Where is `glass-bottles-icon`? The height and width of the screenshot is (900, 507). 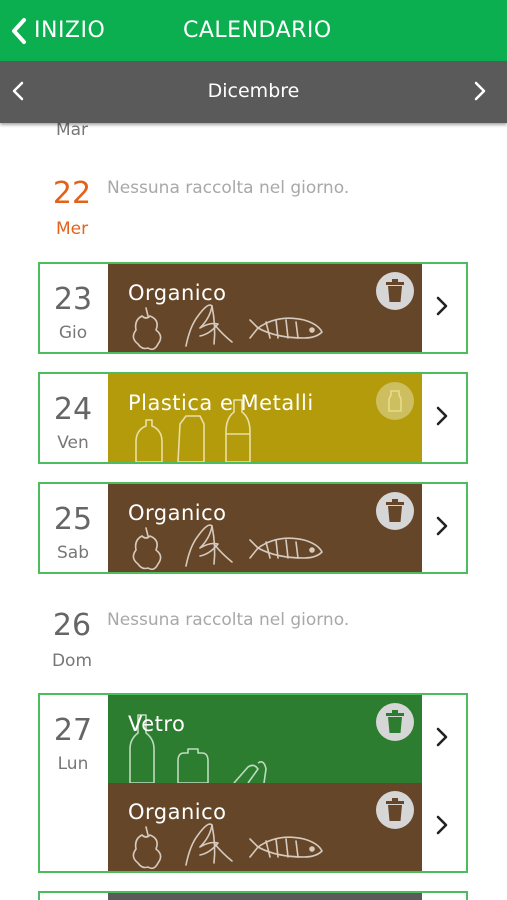 glass-bottles-icon is located at coordinates (198, 748).